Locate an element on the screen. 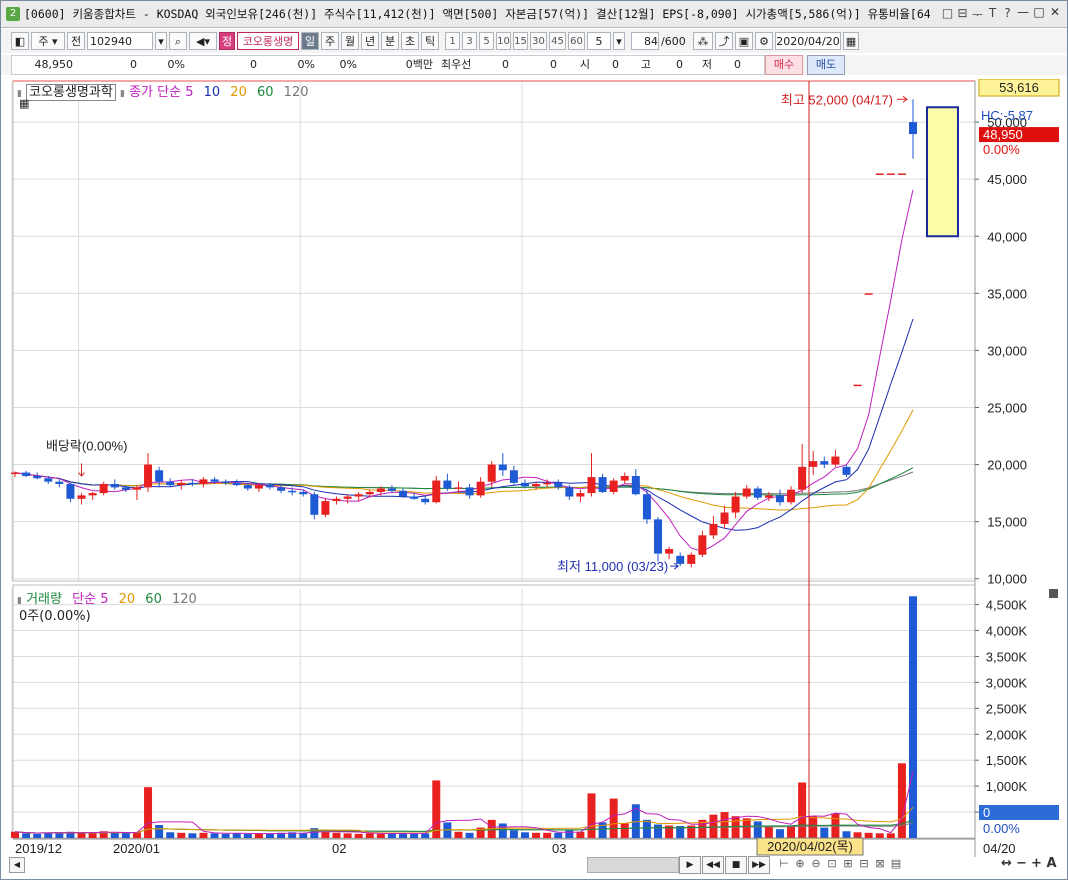 The height and width of the screenshot is (880, 1068). rewind-icon: ◀◀ is located at coordinates (713, 865).